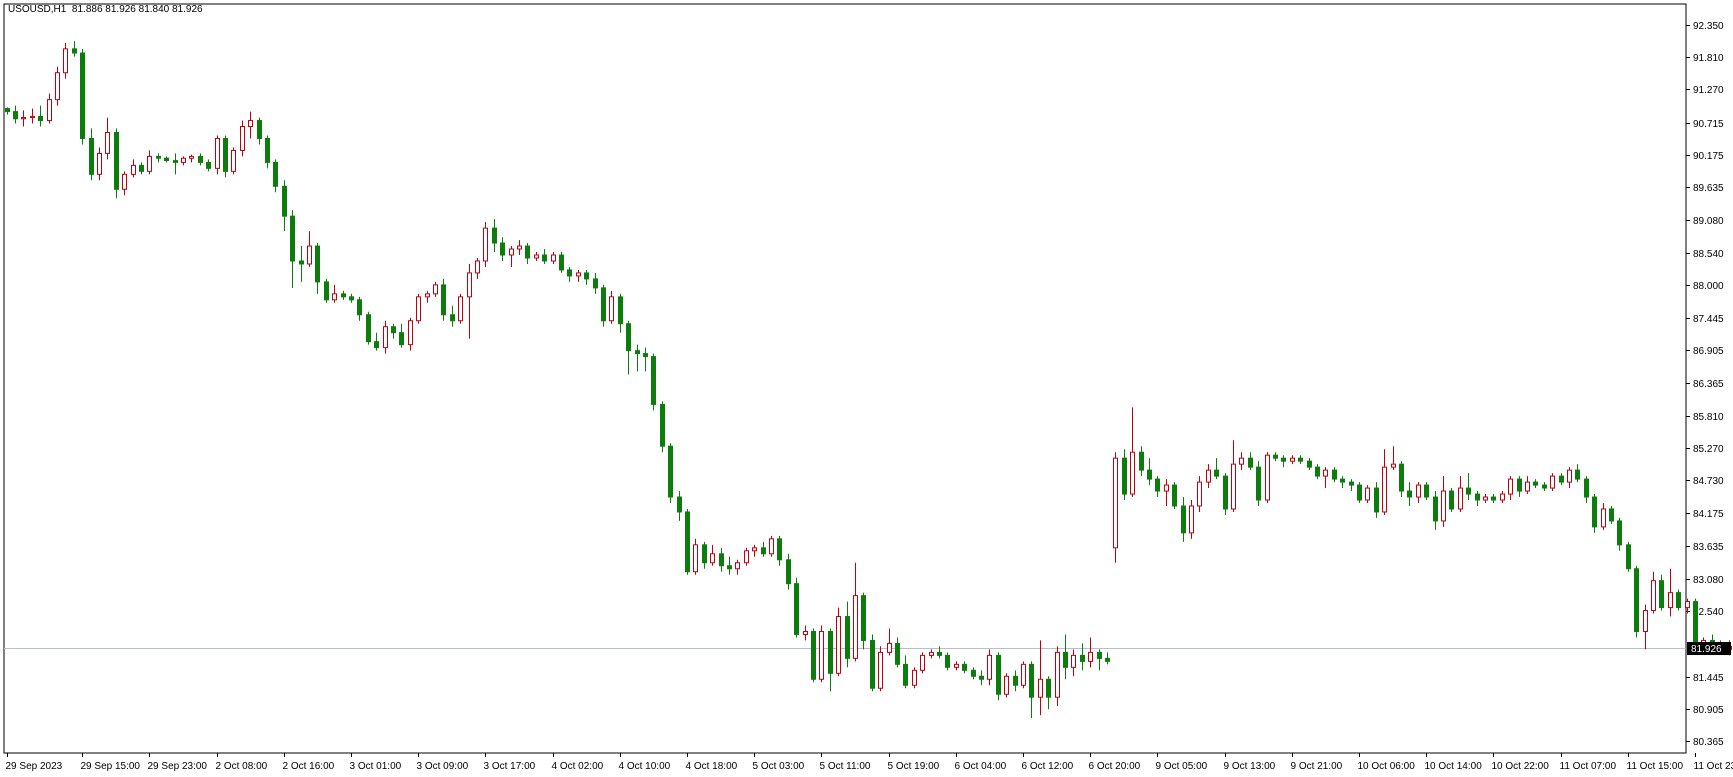 The image size is (1733, 777). Describe the element at coordinates (1317, 766) in the screenshot. I see `x-tick-label: 9 Oct 21:00` at that location.